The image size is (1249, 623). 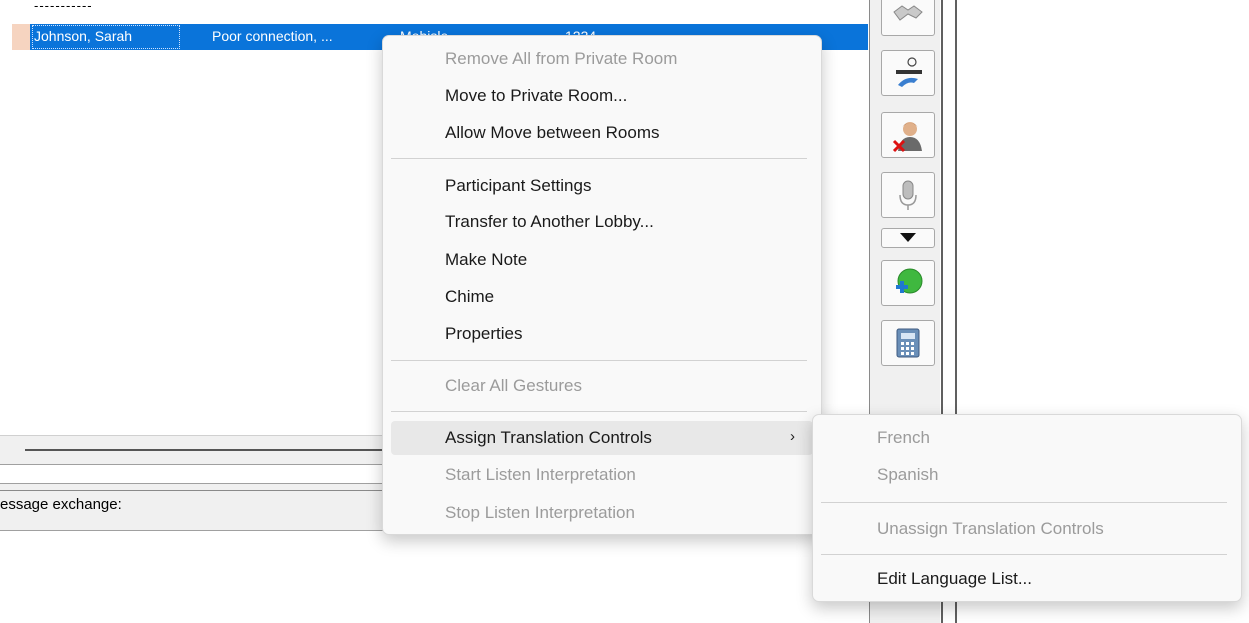 I want to click on chevron-right-icon: ›, so click(x=792, y=436).